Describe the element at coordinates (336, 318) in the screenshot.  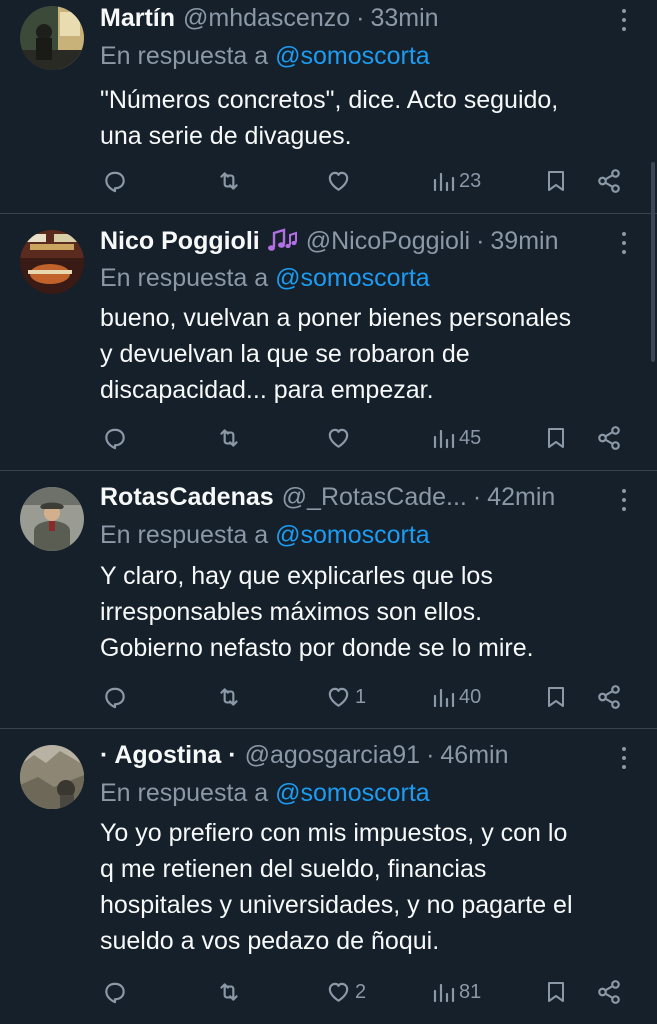
I see `tweet-text-line: bueno, vuelvan a poner bienes personales` at that location.